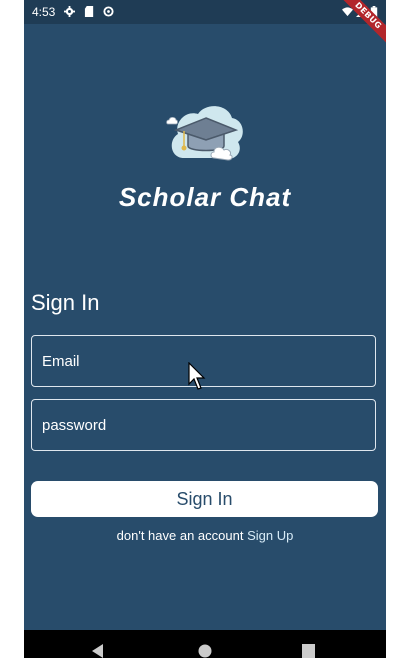  I want to click on password-field, so click(203, 425).